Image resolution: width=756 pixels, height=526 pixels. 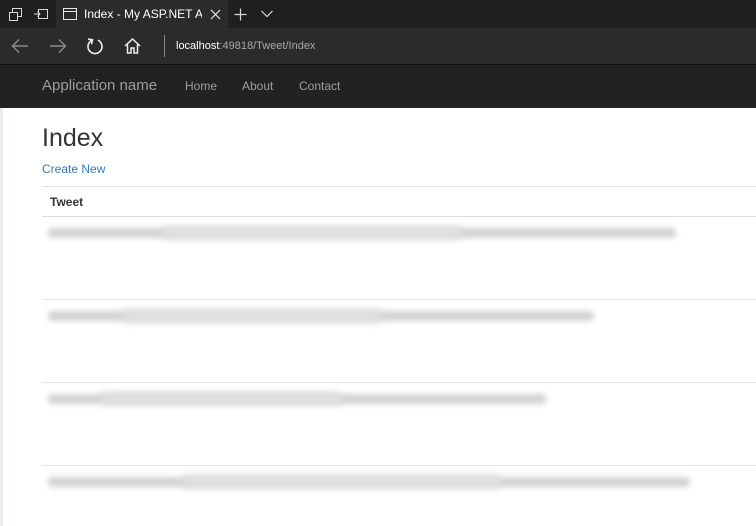 I want to click on close-icon, so click(x=215, y=14).